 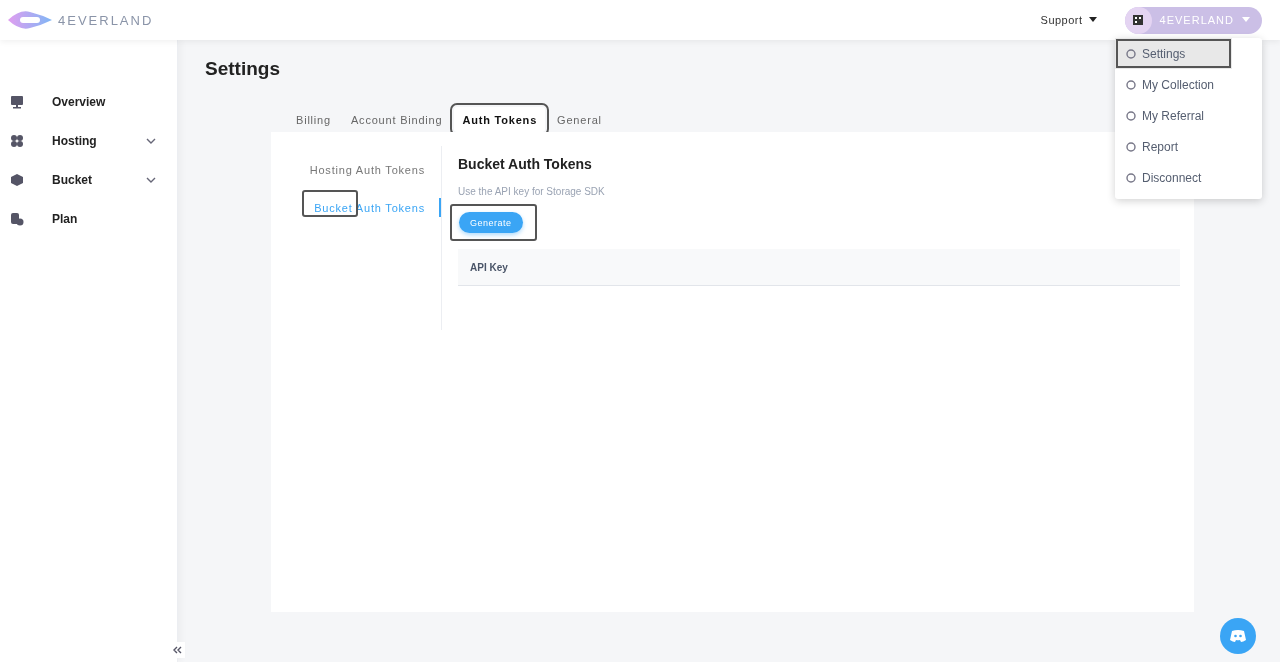 What do you see at coordinates (1173, 53) in the screenshot?
I see `menu-item: Settings` at bounding box center [1173, 53].